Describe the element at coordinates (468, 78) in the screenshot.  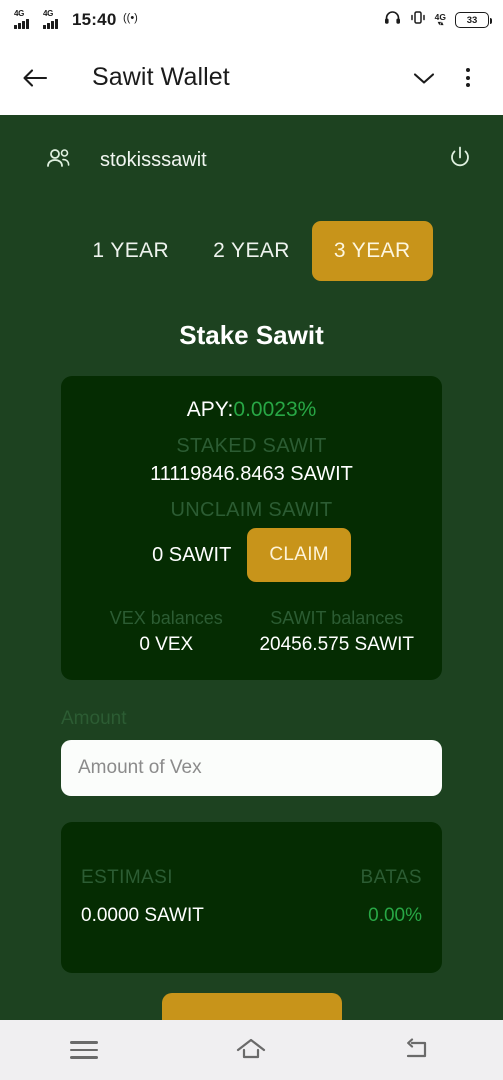
I see `kebab-menu-icon` at that location.